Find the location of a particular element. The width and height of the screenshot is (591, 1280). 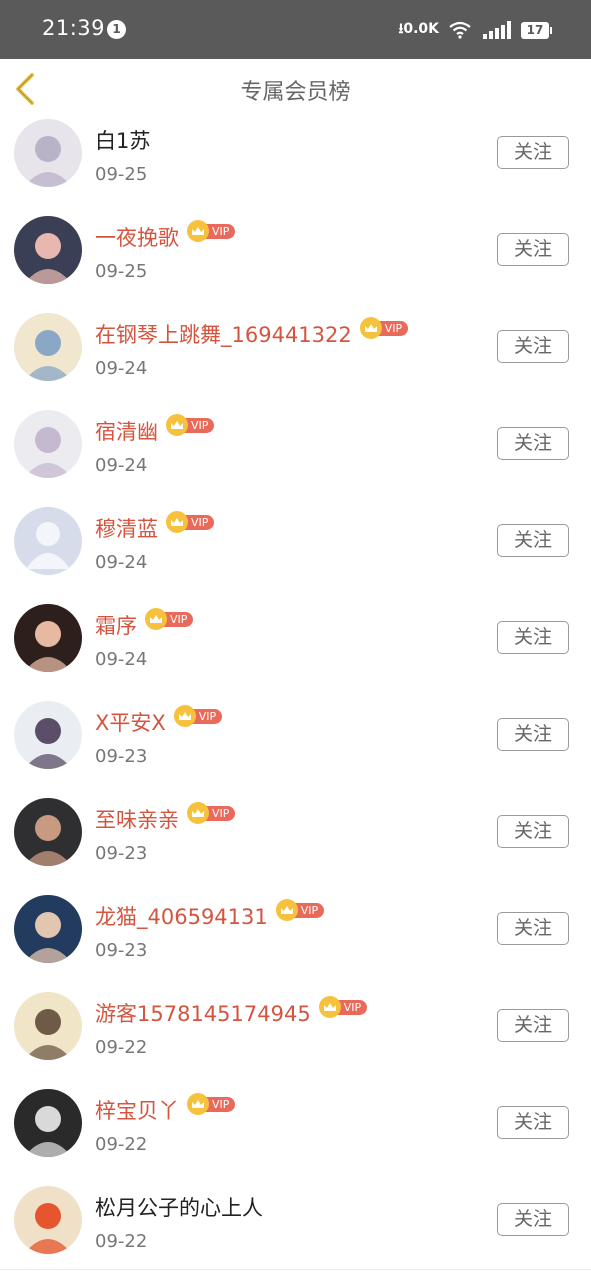

page-title: 专属会员榜 is located at coordinates (295, 92).